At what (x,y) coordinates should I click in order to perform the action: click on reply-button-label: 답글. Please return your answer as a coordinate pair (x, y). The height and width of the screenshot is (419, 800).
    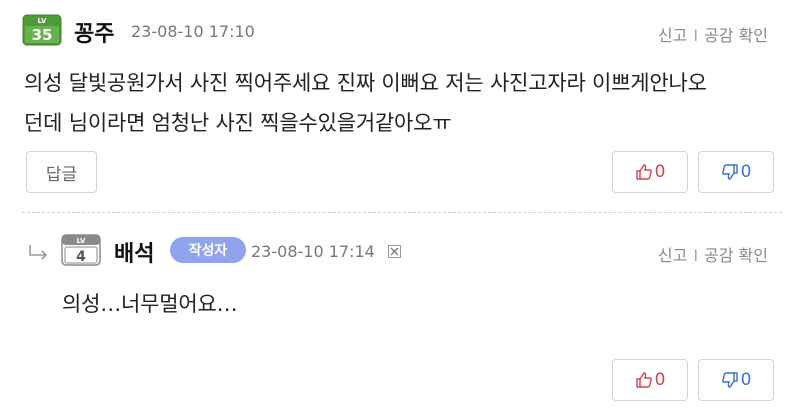
    Looking at the image, I should click on (61, 174).